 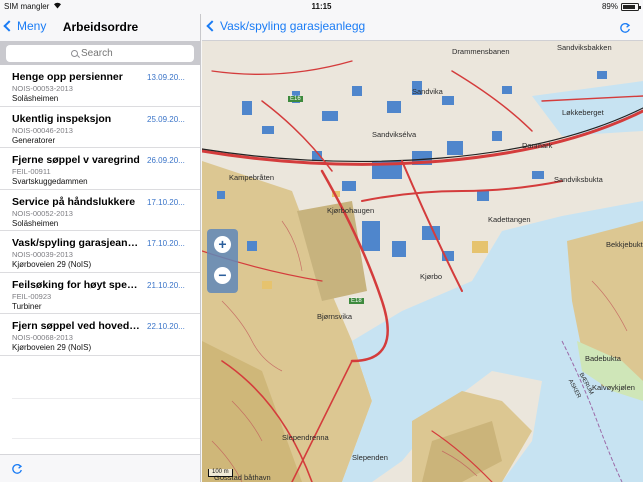 What do you see at coordinates (100, 468) in the screenshot?
I see `left-toolbar` at bounding box center [100, 468].